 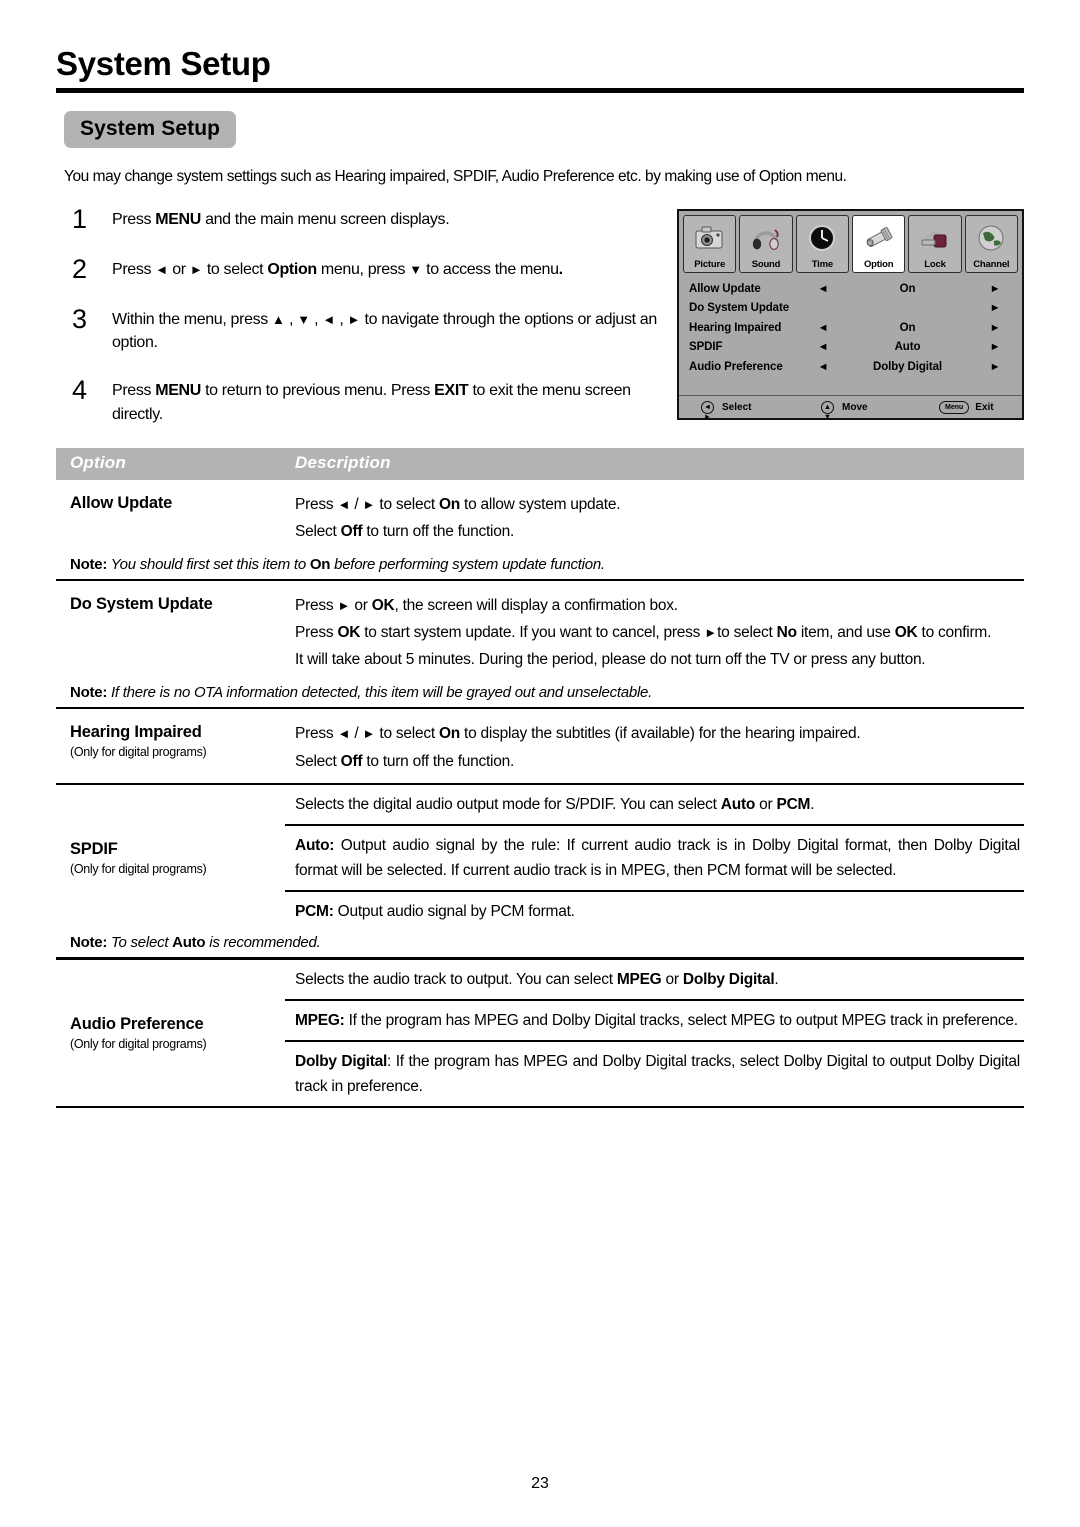 I want to click on osd-row-label: Hearing Impaired, so click(x=735, y=327).